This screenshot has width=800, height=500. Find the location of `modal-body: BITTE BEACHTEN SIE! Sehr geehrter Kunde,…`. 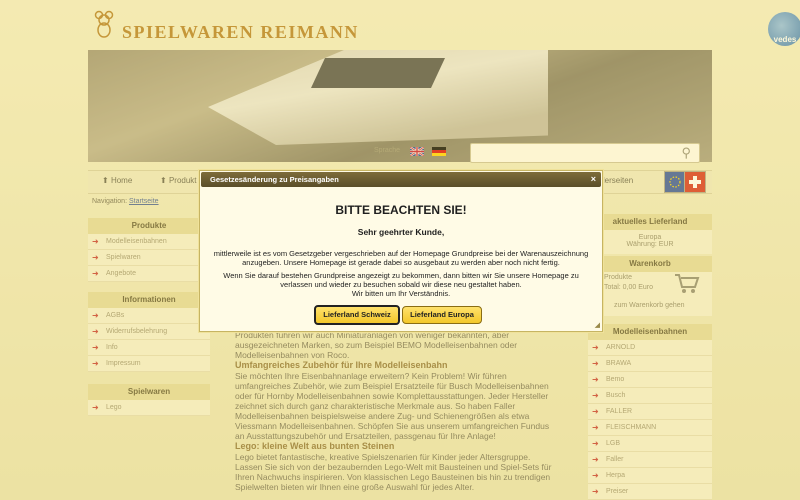

modal-body: BITTE BEACHTEN SIE! Sehr geehrter Kunde,… is located at coordinates (401, 250).